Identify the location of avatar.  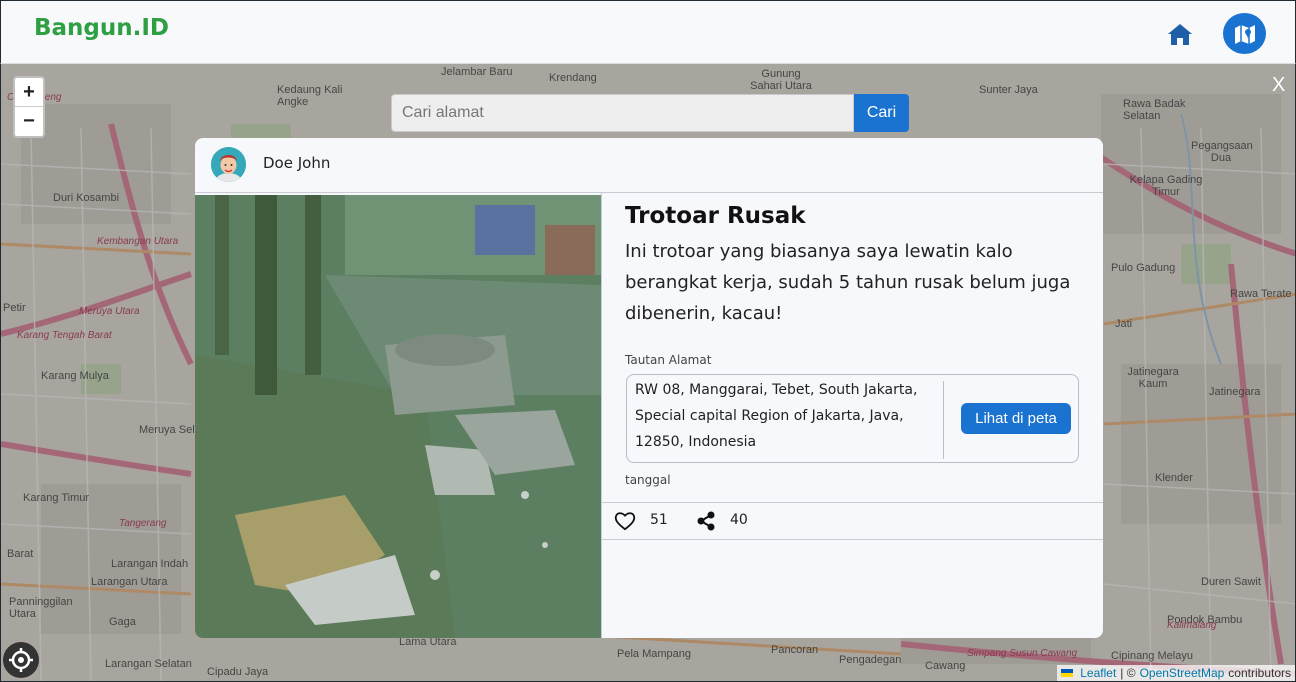
(228, 164).